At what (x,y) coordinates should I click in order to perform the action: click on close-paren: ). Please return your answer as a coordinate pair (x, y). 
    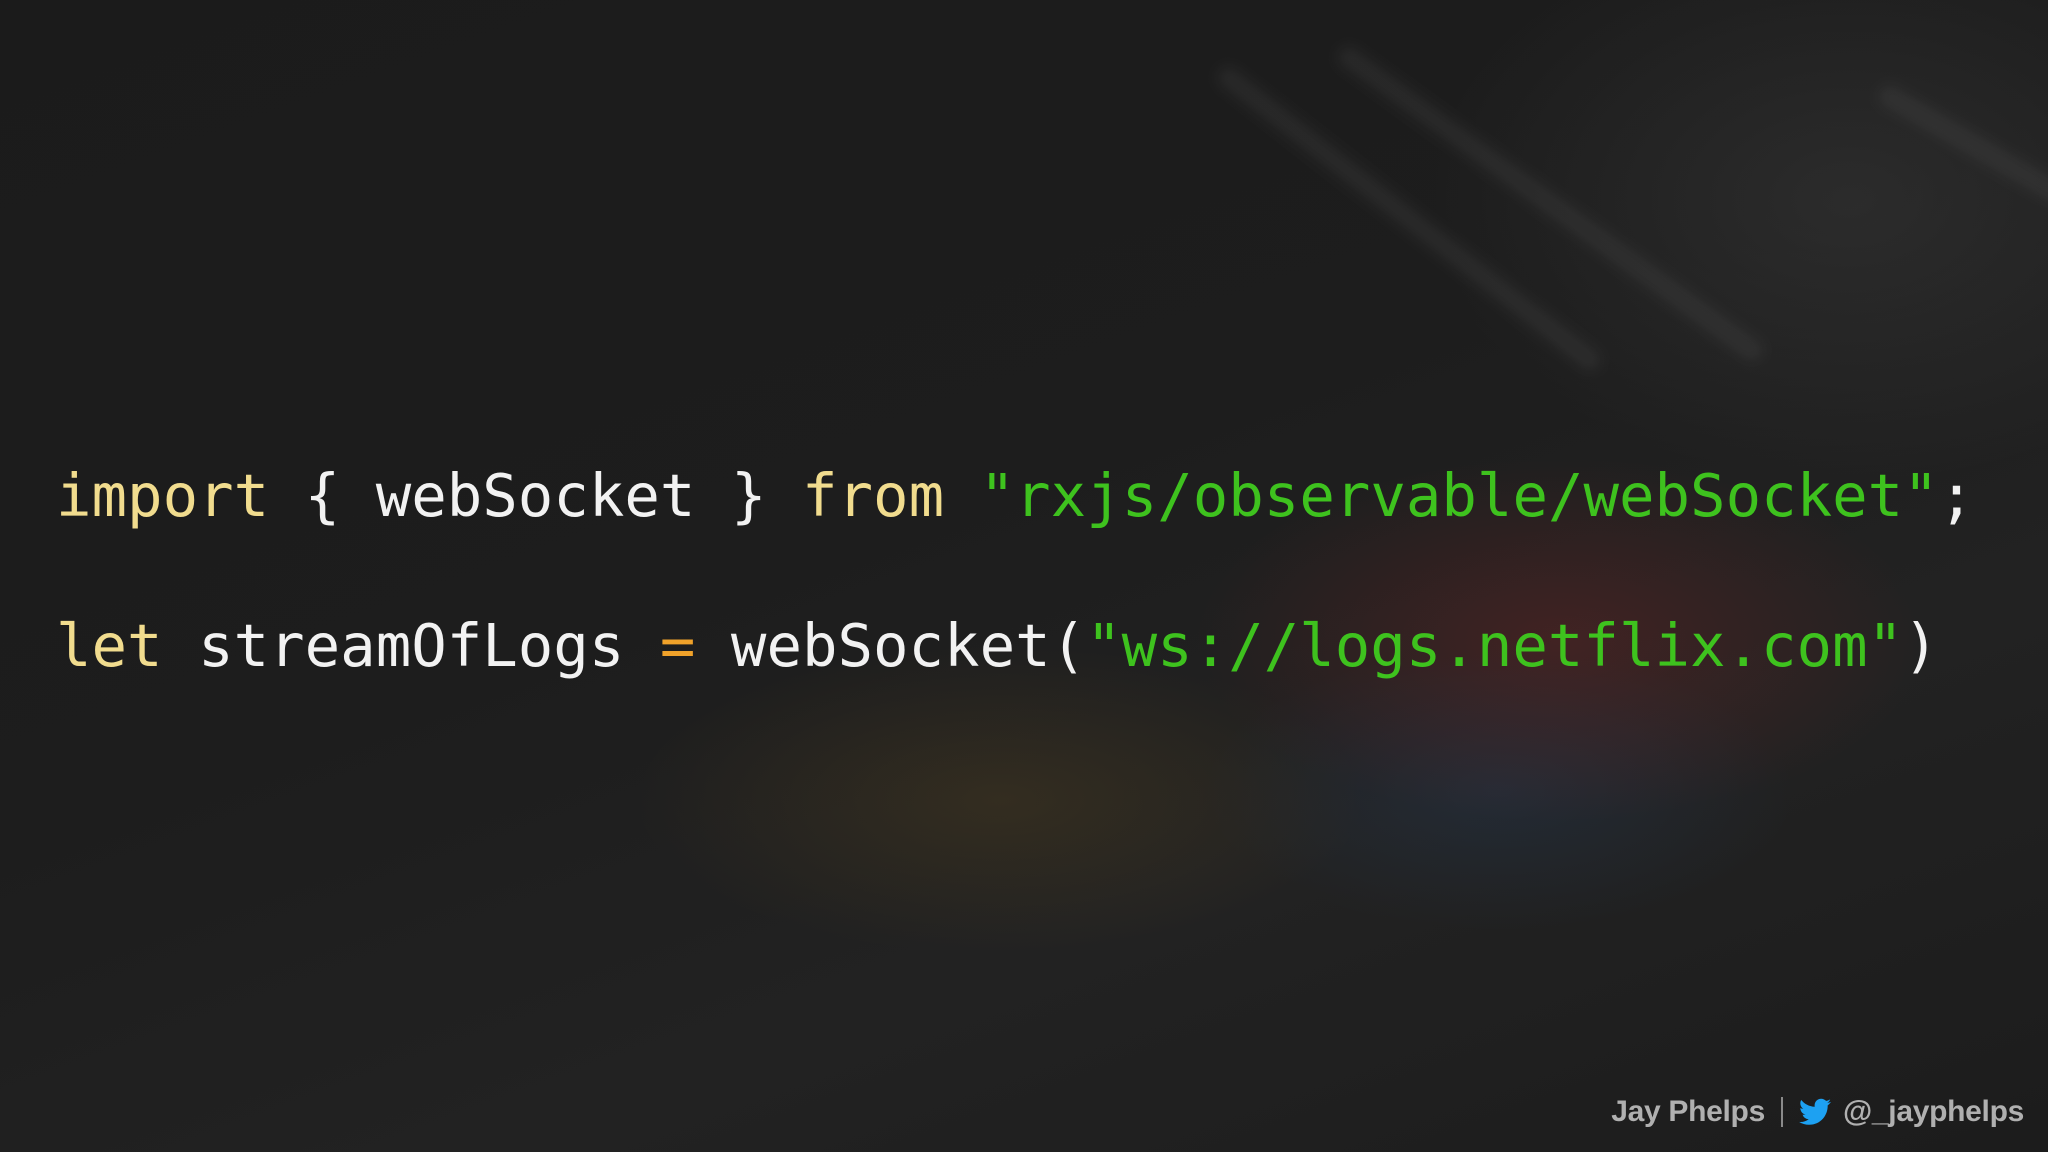
    Looking at the image, I should click on (1921, 645).